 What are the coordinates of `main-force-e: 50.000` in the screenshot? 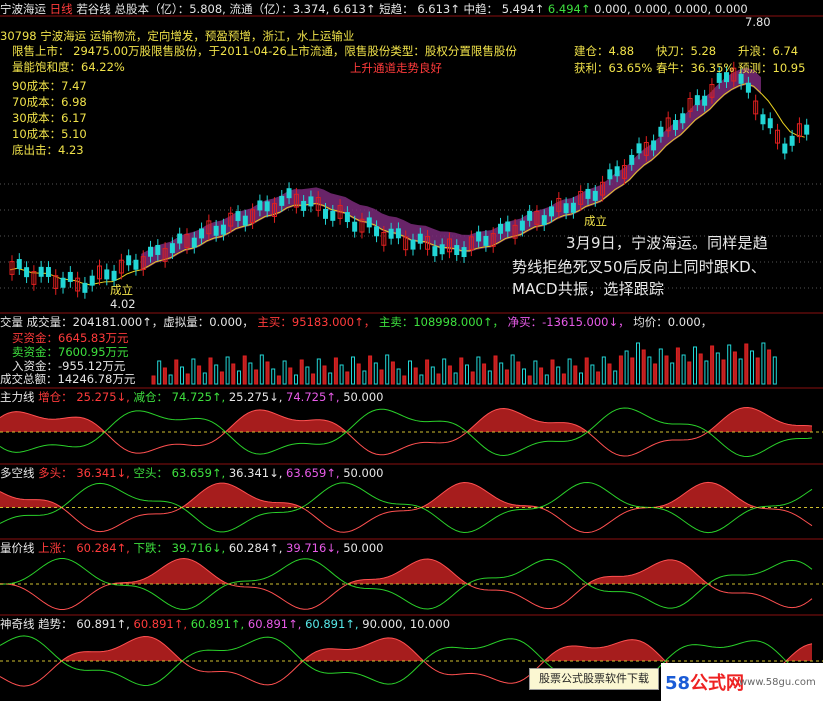 It's located at (363, 397).